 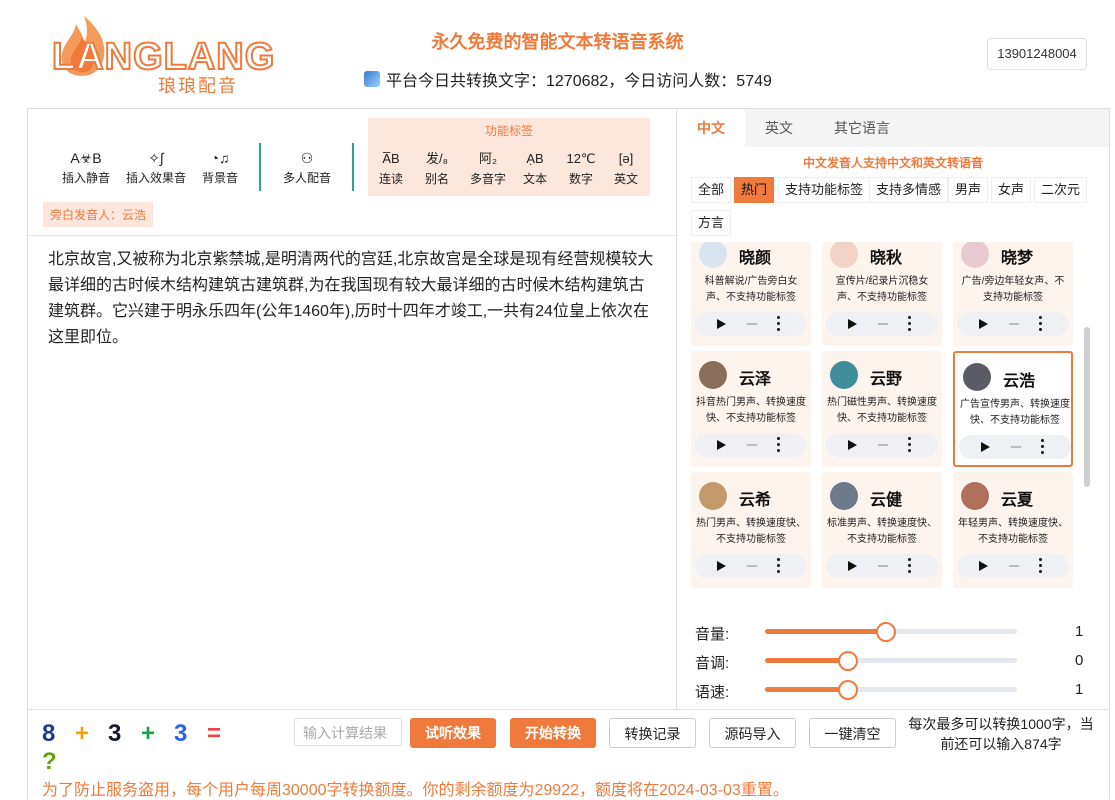 What do you see at coordinates (581, 167) in the screenshot?
I see `number-tag-button: 12℃ 数字` at bounding box center [581, 167].